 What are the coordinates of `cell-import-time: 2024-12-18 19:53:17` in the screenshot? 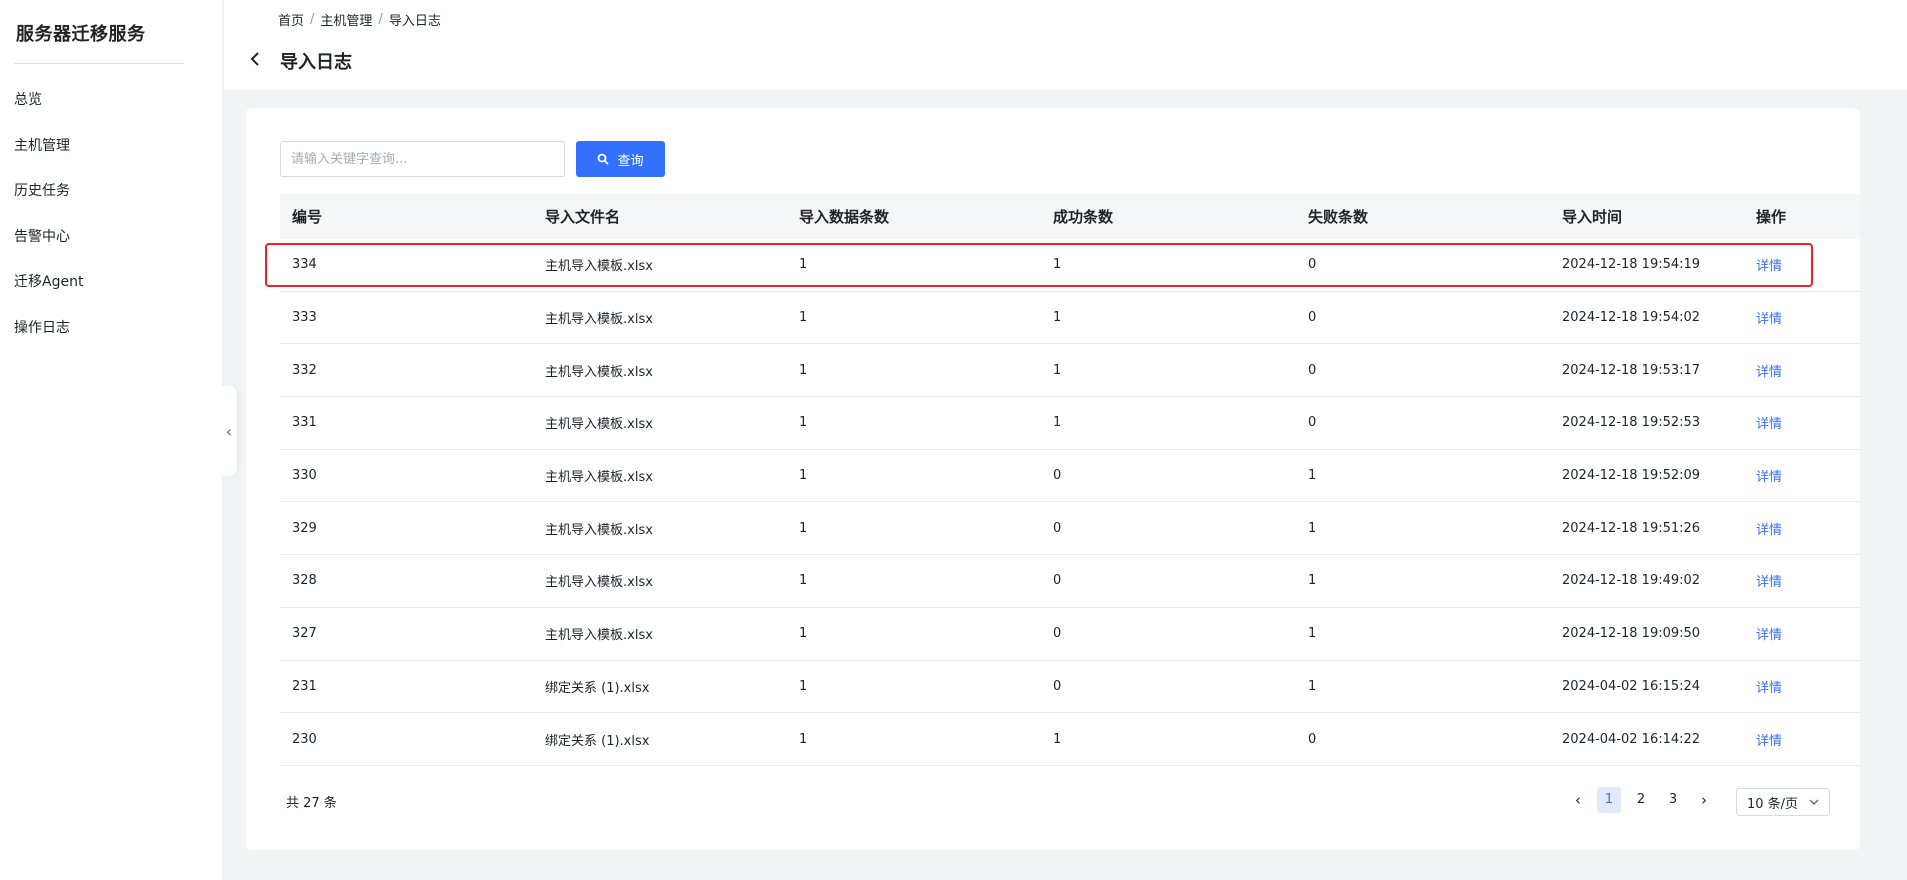 It's located at (1631, 370).